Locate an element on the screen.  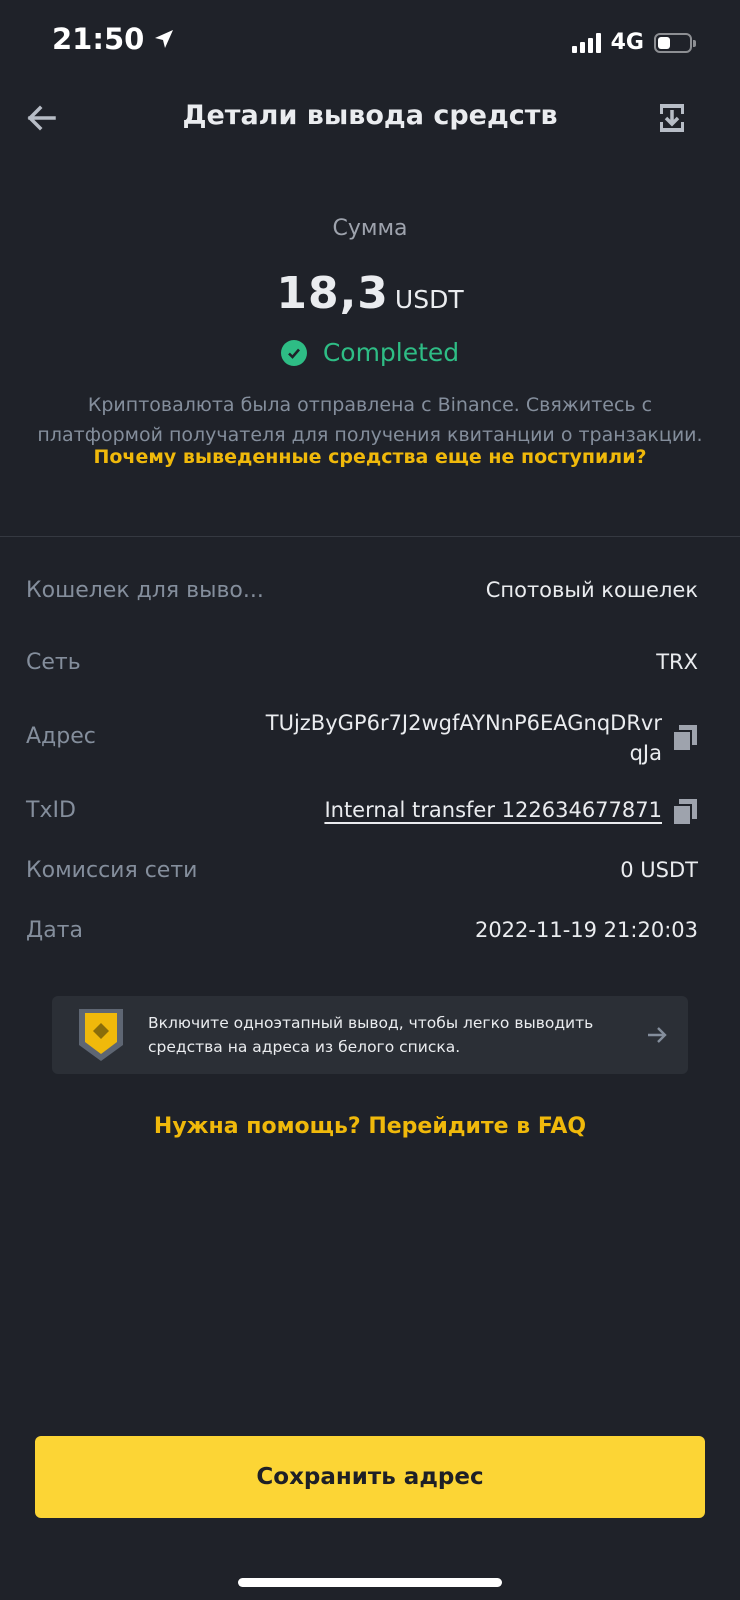
divider is located at coordinates (370, 536).